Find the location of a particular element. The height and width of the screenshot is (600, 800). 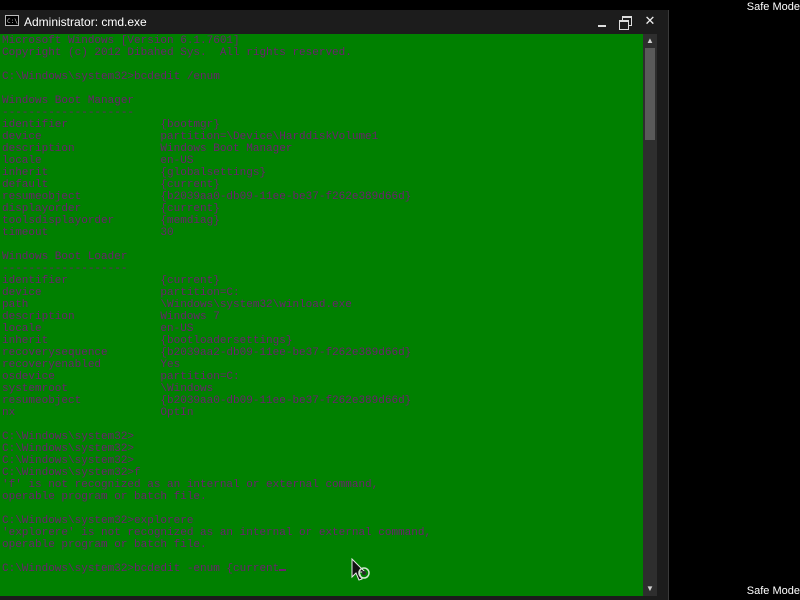

console-line: description Windows 7 is located at coordinates (111, 317).